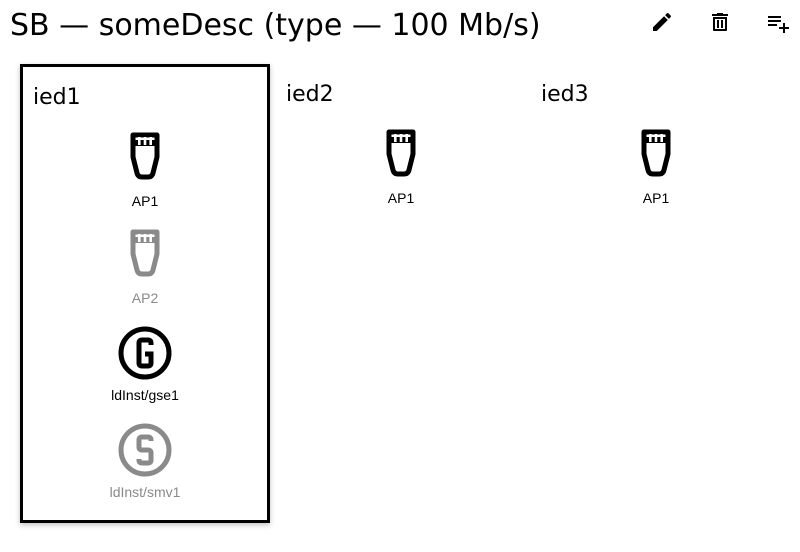  I want to click on add-button, so click(778, 22).